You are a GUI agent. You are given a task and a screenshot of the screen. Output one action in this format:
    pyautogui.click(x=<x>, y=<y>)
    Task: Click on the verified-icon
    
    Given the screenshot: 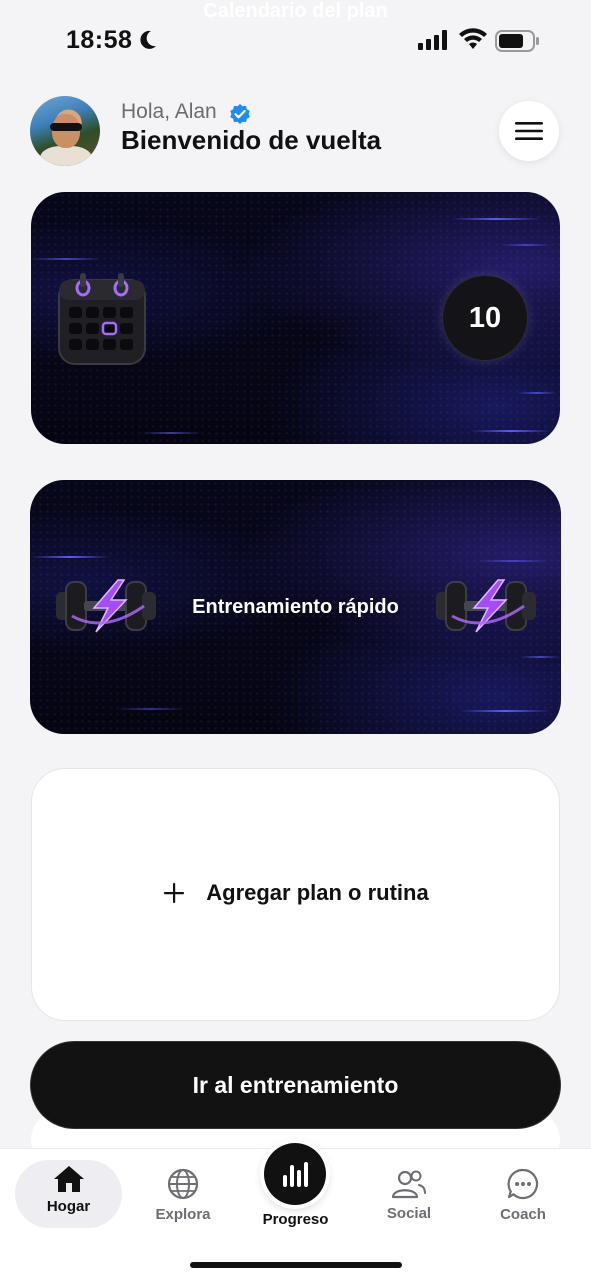 What is the action you would take?
    pyautogui.click(x=240, y=114)
    